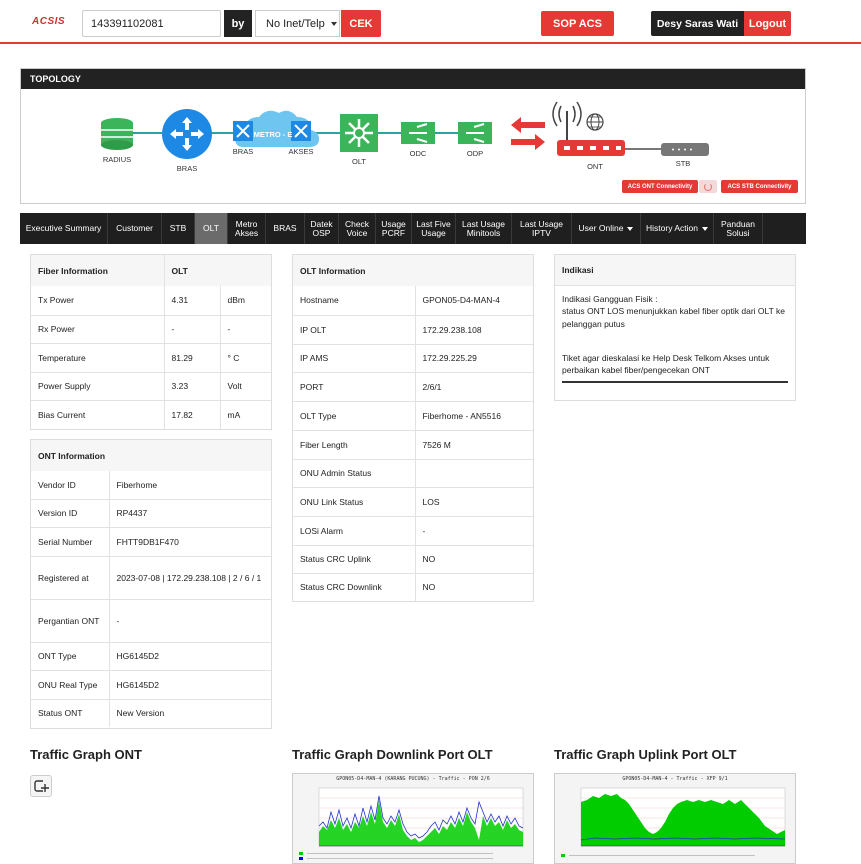 The width and height of the screenshot is (861, 864). I want to click on table-row: PORT 2/6/1, so click(413, 387).